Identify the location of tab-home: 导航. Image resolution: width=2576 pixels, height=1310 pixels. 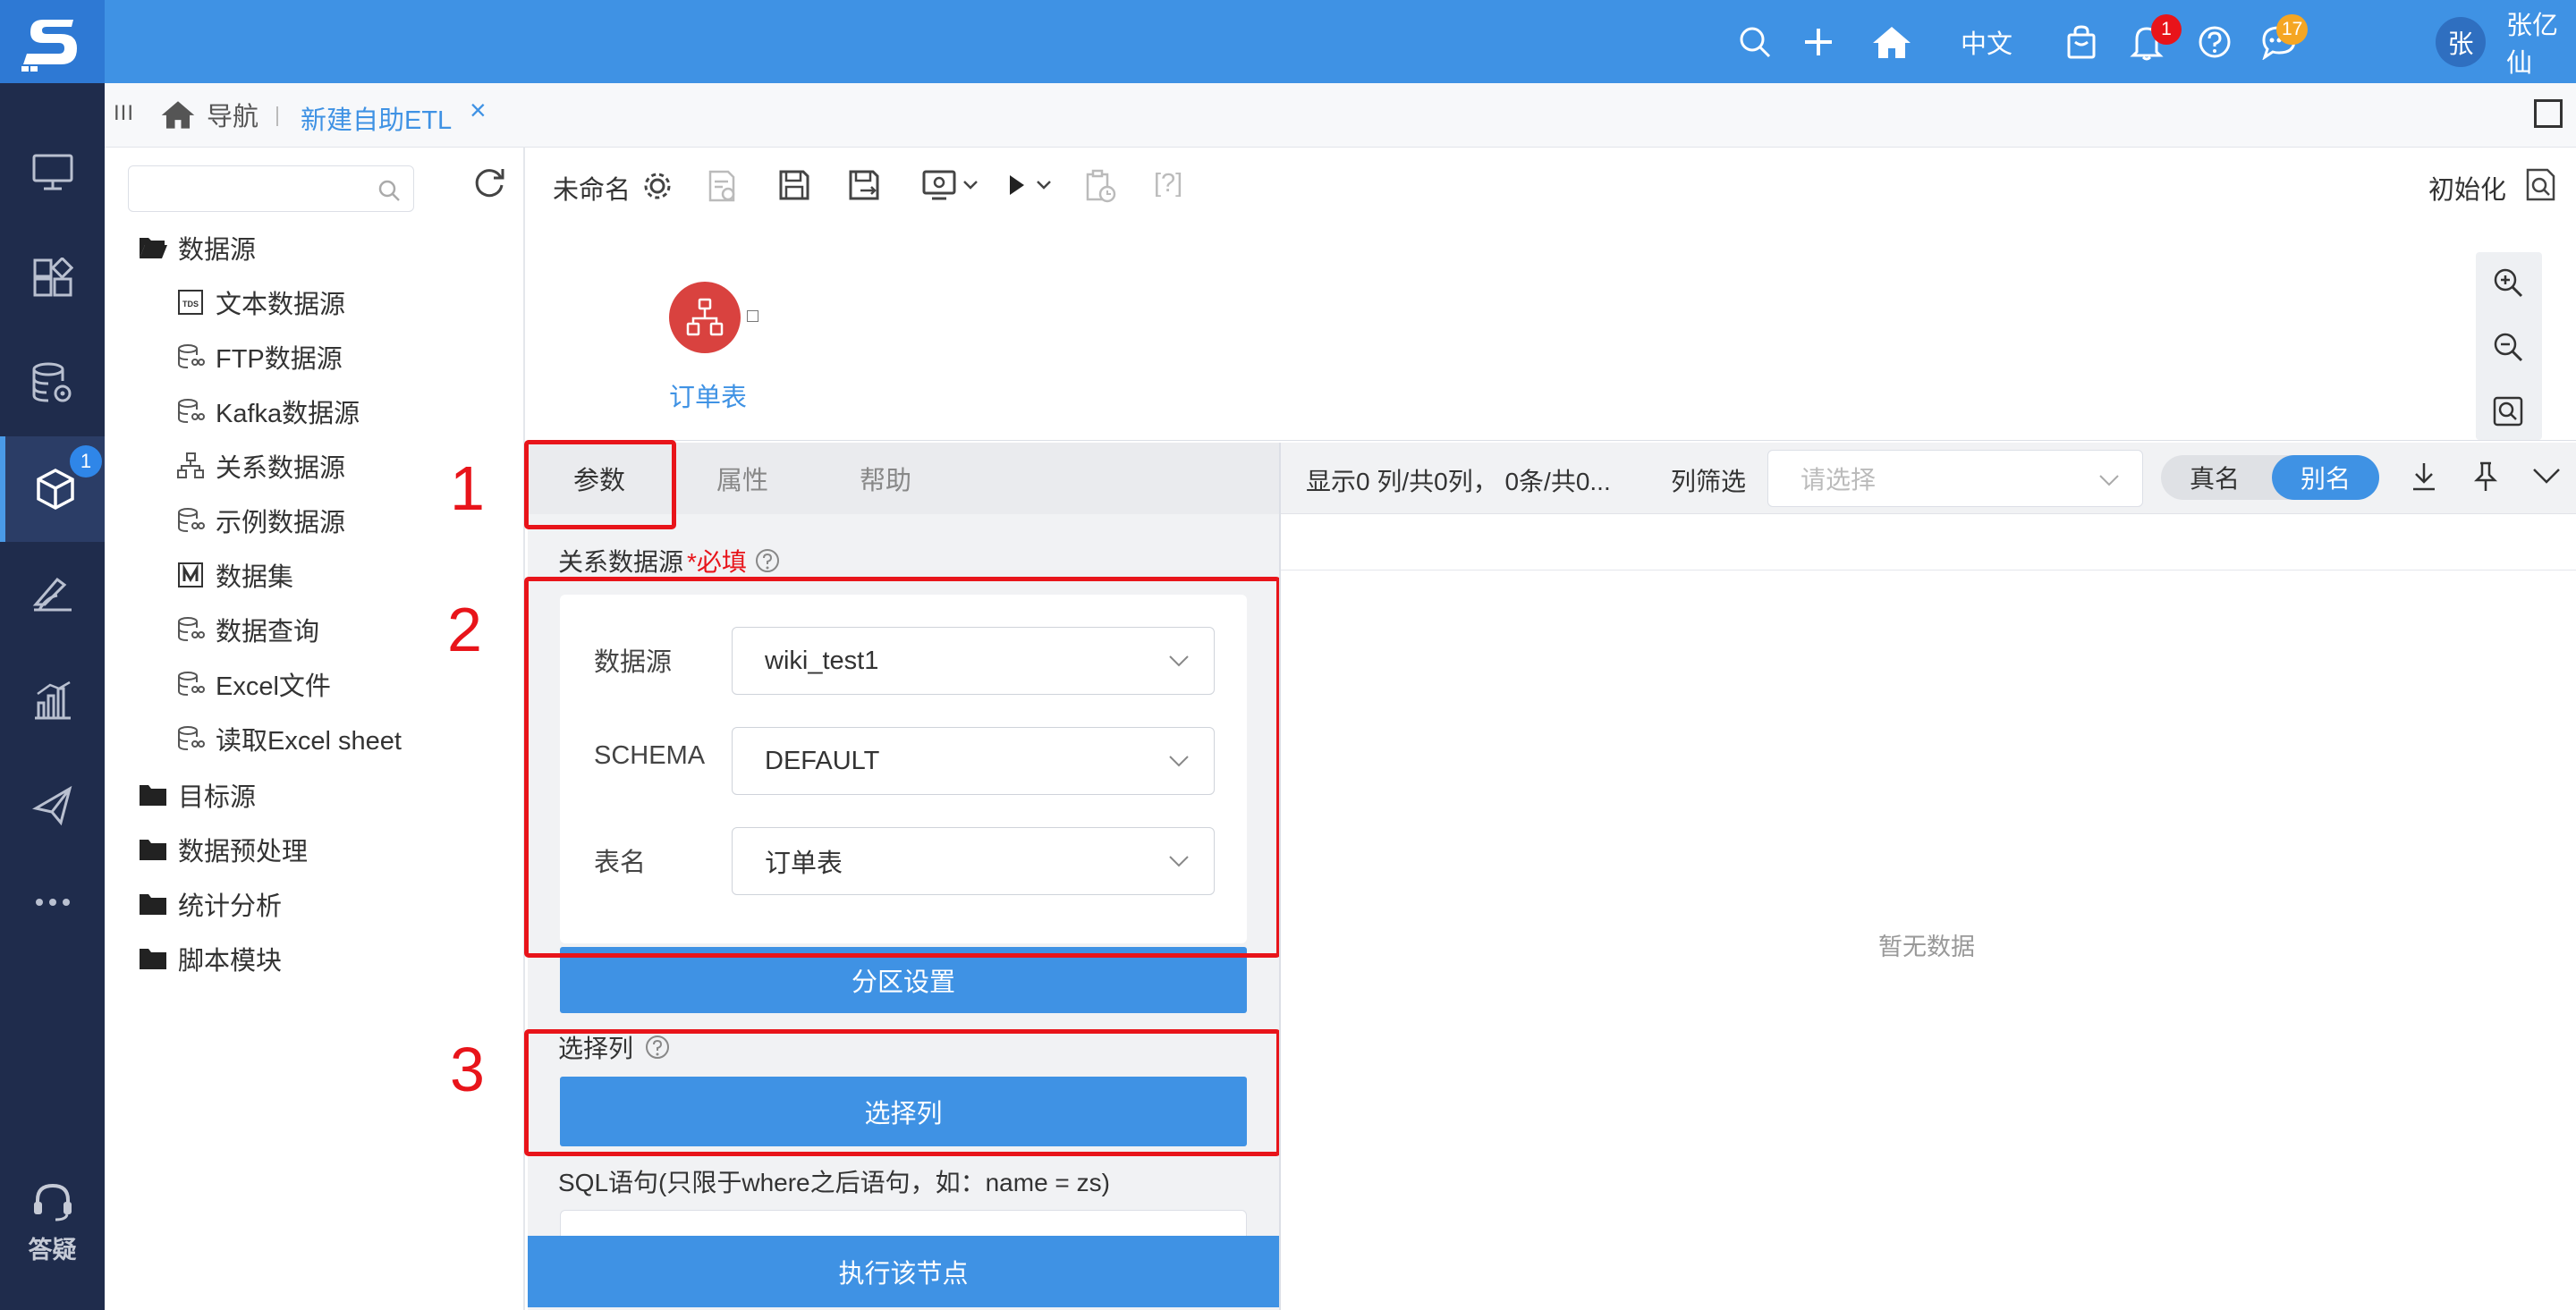
(209, 114).